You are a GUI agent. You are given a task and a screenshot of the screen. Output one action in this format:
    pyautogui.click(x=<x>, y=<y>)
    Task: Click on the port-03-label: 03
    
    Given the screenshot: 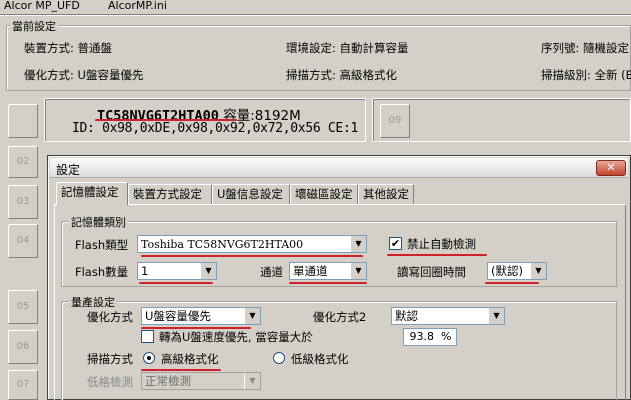 What is the action you would take?
    pyautogui.click(x=23, y=201)
    